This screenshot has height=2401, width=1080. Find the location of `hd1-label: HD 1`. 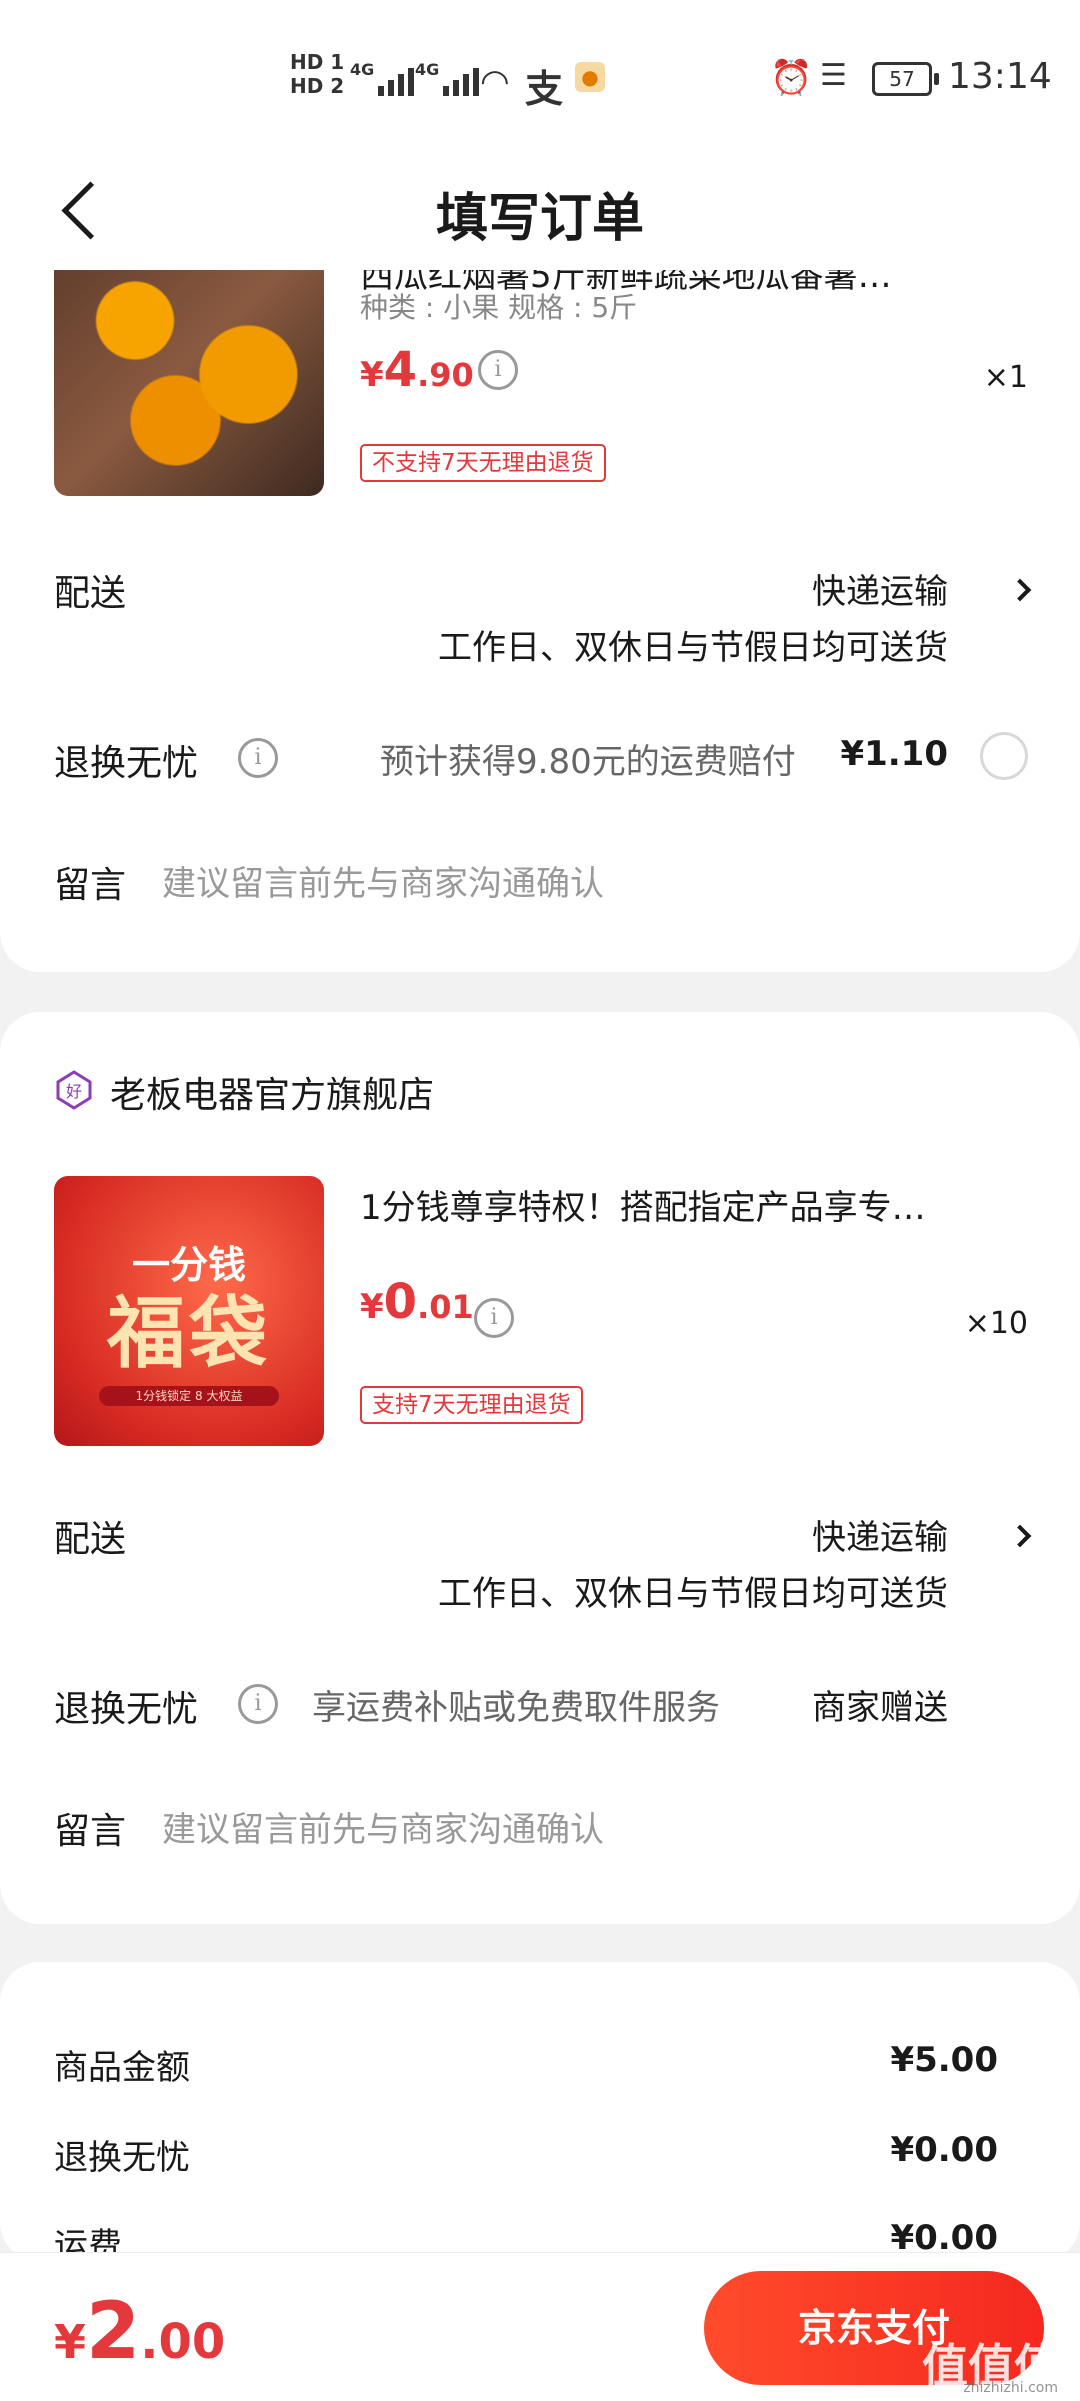

hd1-label: HD 1 is located at coordinates (317, 62).